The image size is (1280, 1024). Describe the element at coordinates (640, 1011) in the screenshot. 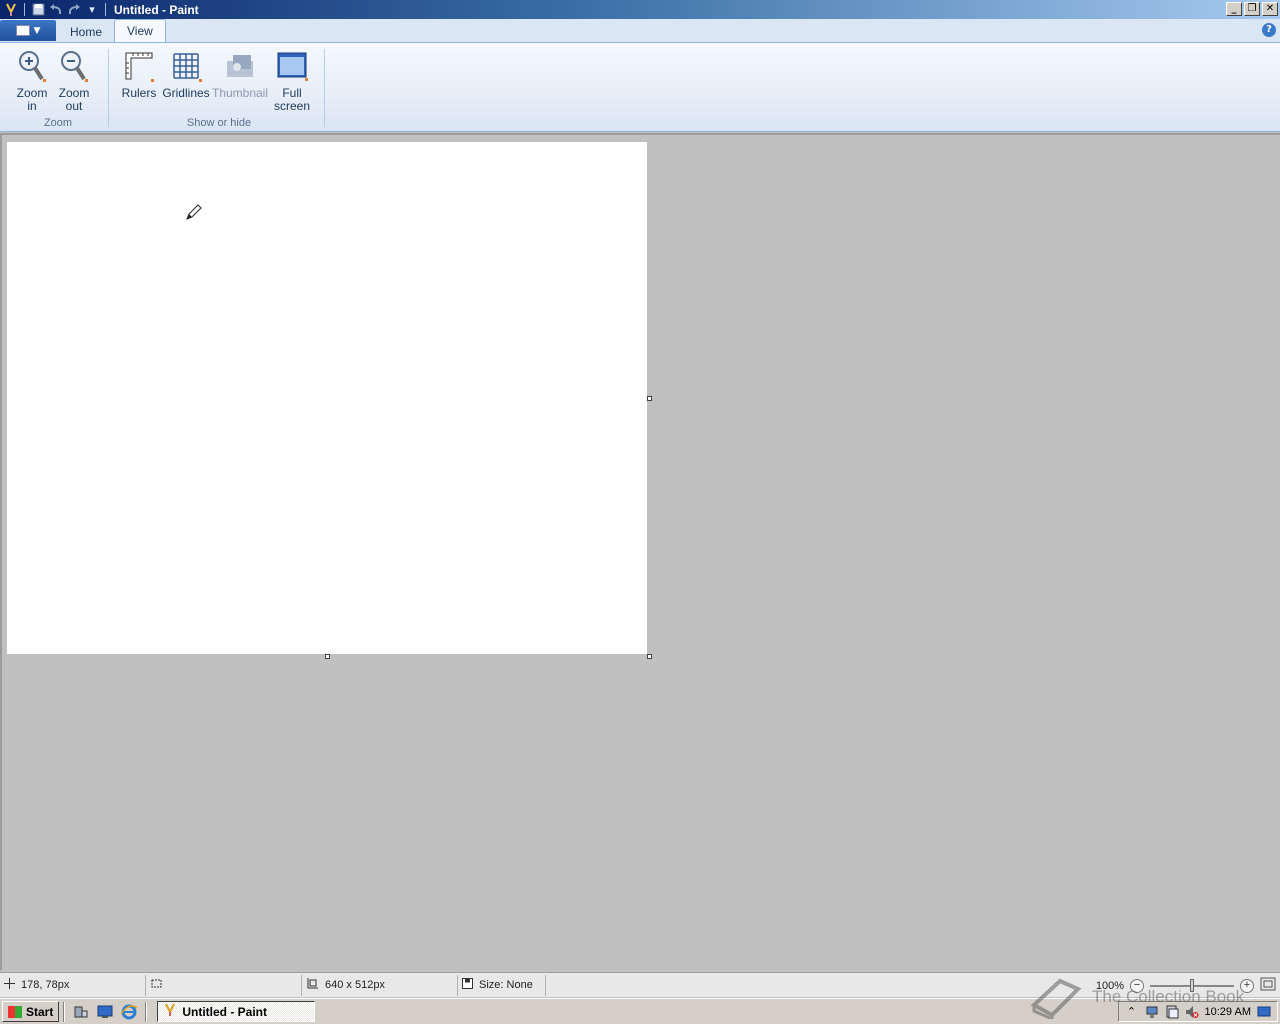

I see `taskbar: Start Untitled - Paint ⌃ 10:29 AM` at that location.